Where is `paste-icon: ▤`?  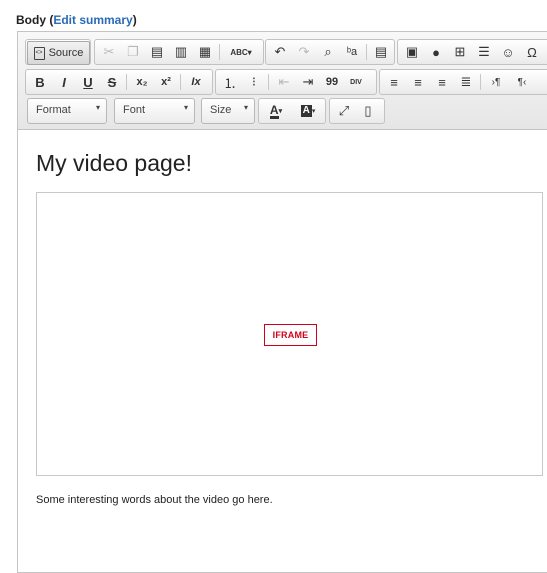
paste-icon: ▤ is located at coordinates (157, 52).